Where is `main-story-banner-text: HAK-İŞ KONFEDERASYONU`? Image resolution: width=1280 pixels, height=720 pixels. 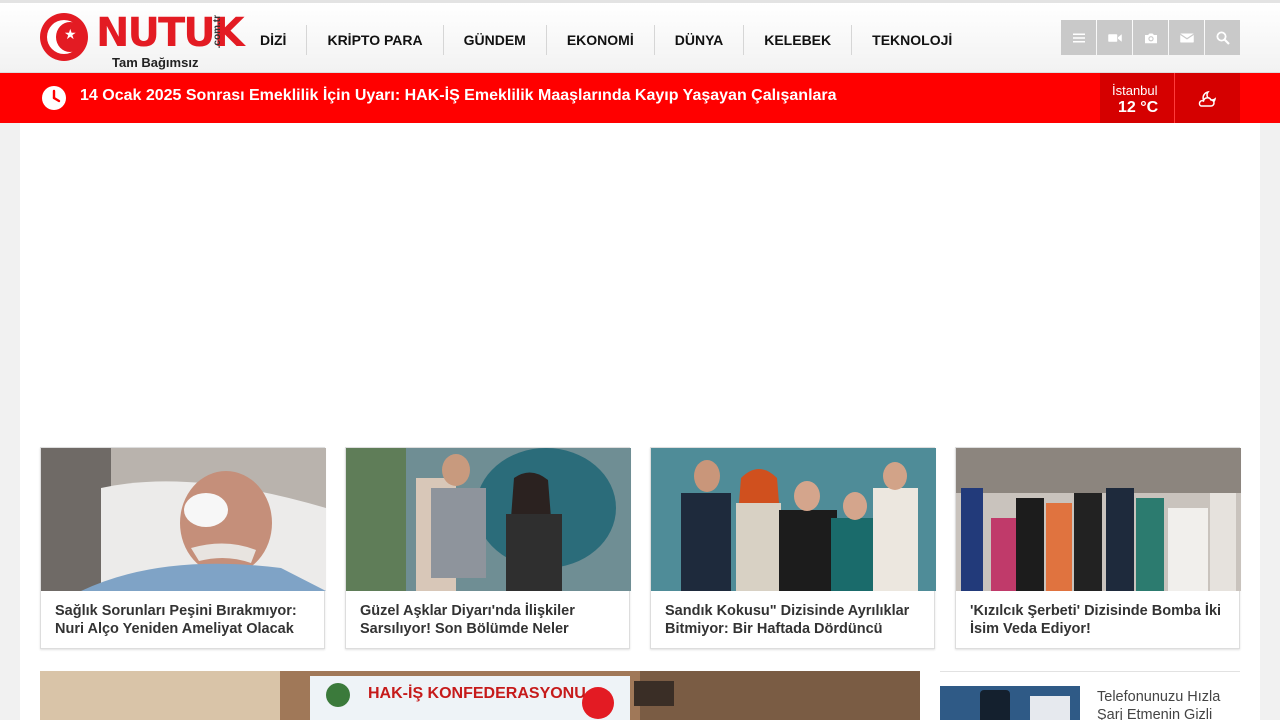
main-story-banner-text: HAK-İŞ KONFEDERASYONU is located at coordinates (477, 693).